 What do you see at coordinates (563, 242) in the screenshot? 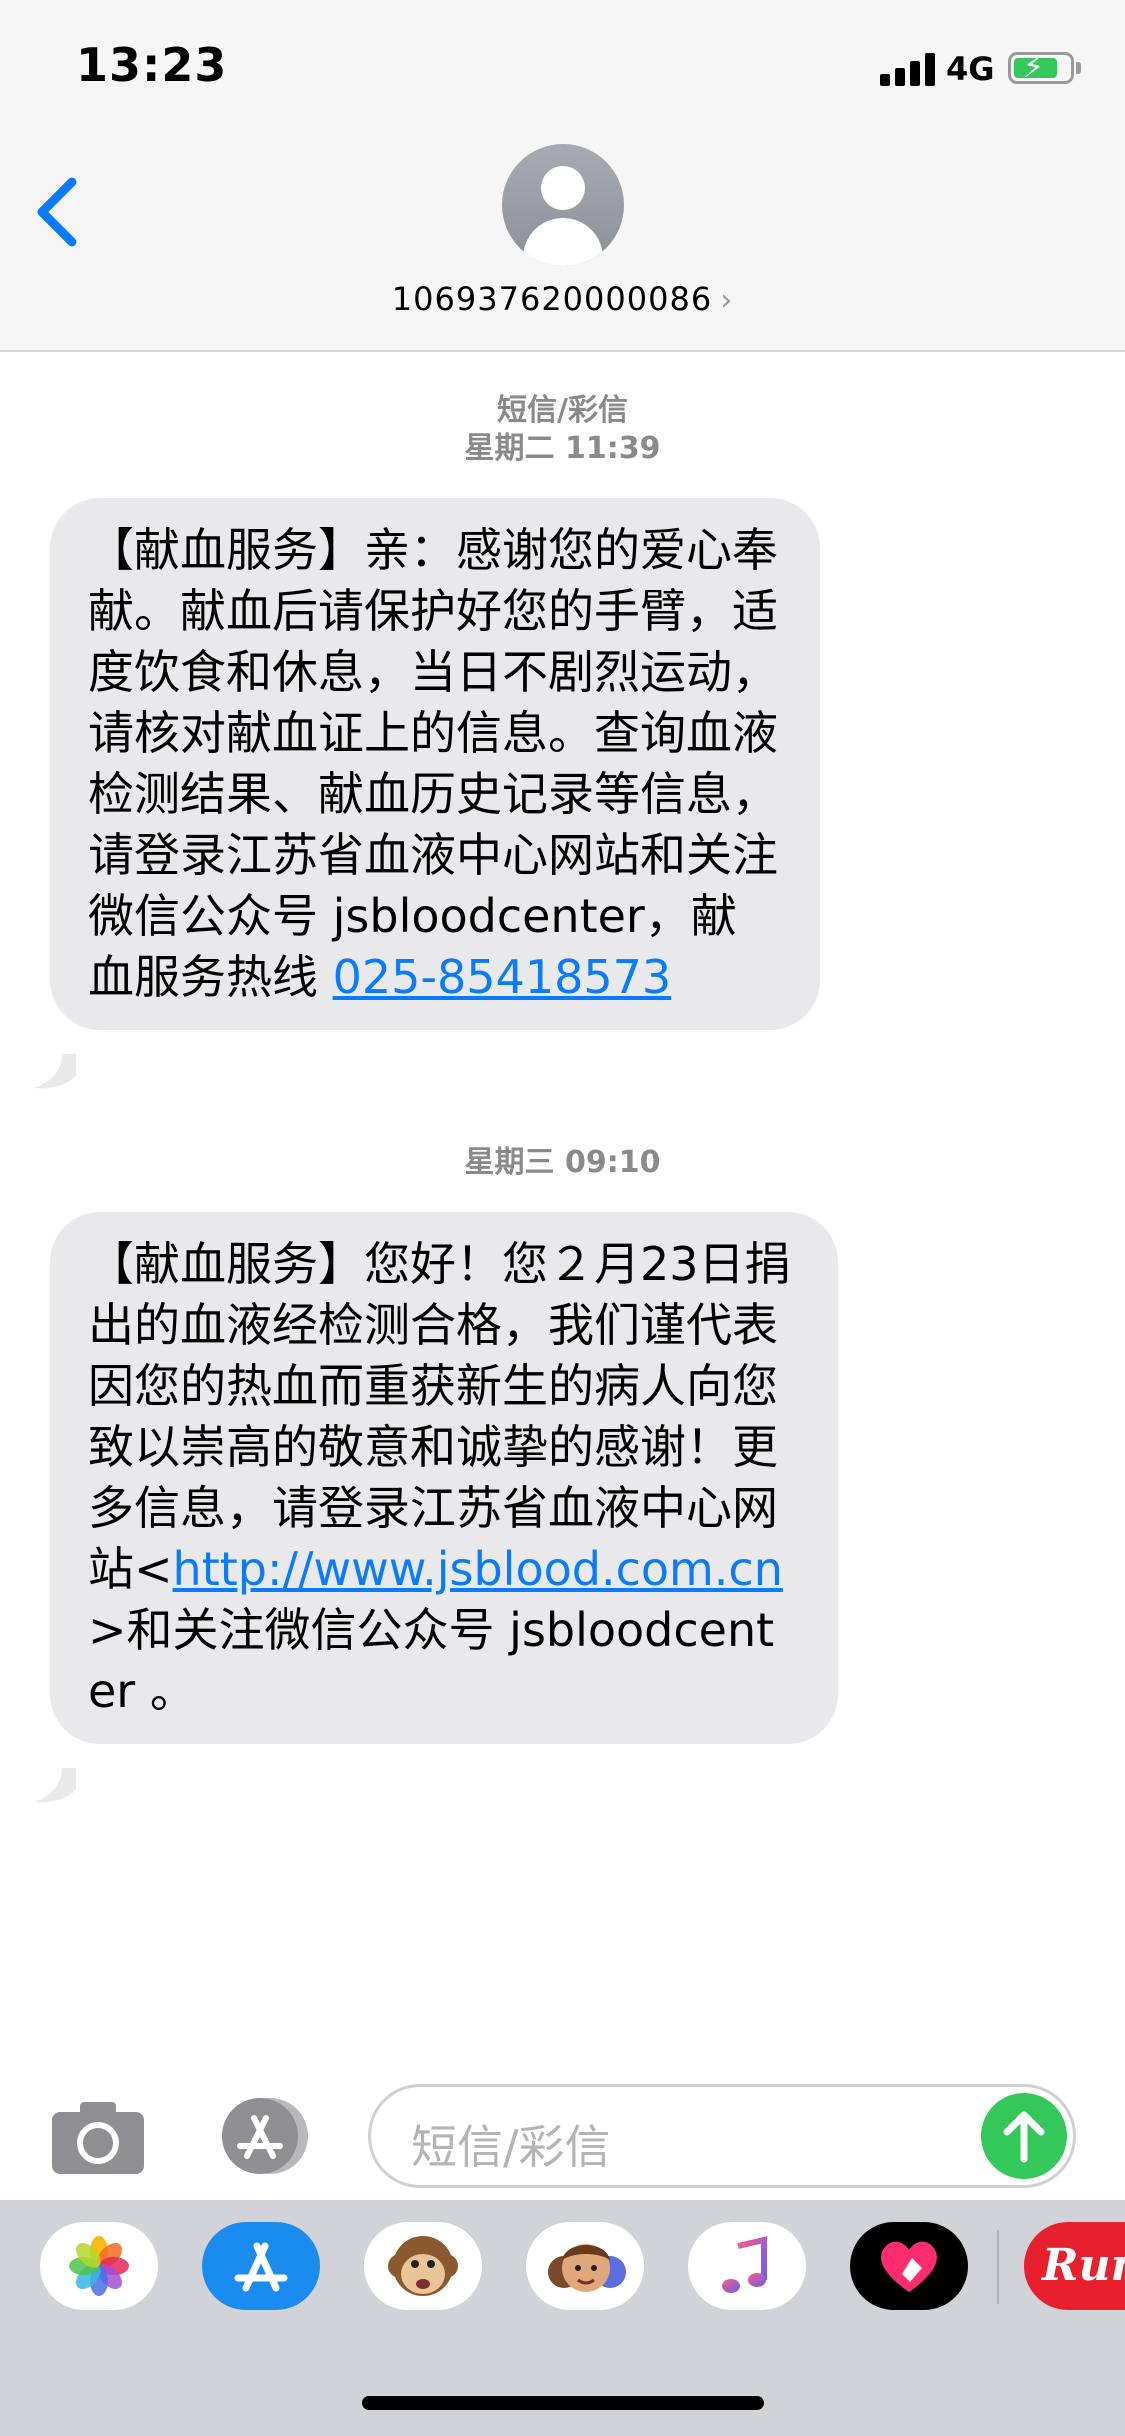
I see `person-body-icon` at bounding box center [563, 242].